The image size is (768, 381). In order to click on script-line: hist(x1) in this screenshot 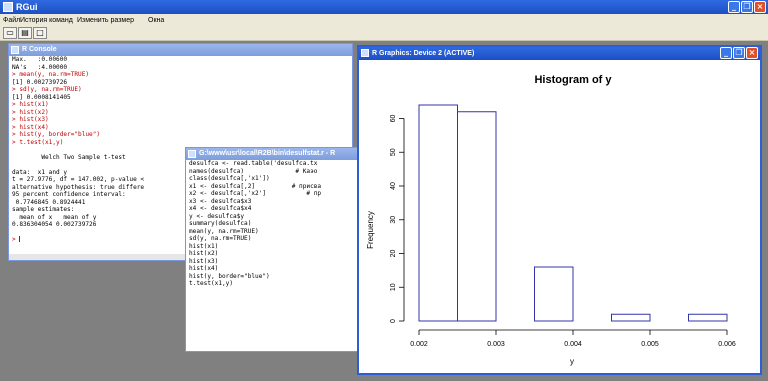, I will do `click(204, 246)`.